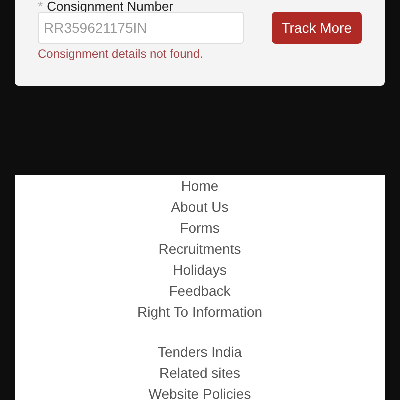 The height and width of the screenshot is (400, 400). What do you see at coordinates (41, 6) in the screenshot?
I see `required-mark: *` at bounding box center [41, 6].